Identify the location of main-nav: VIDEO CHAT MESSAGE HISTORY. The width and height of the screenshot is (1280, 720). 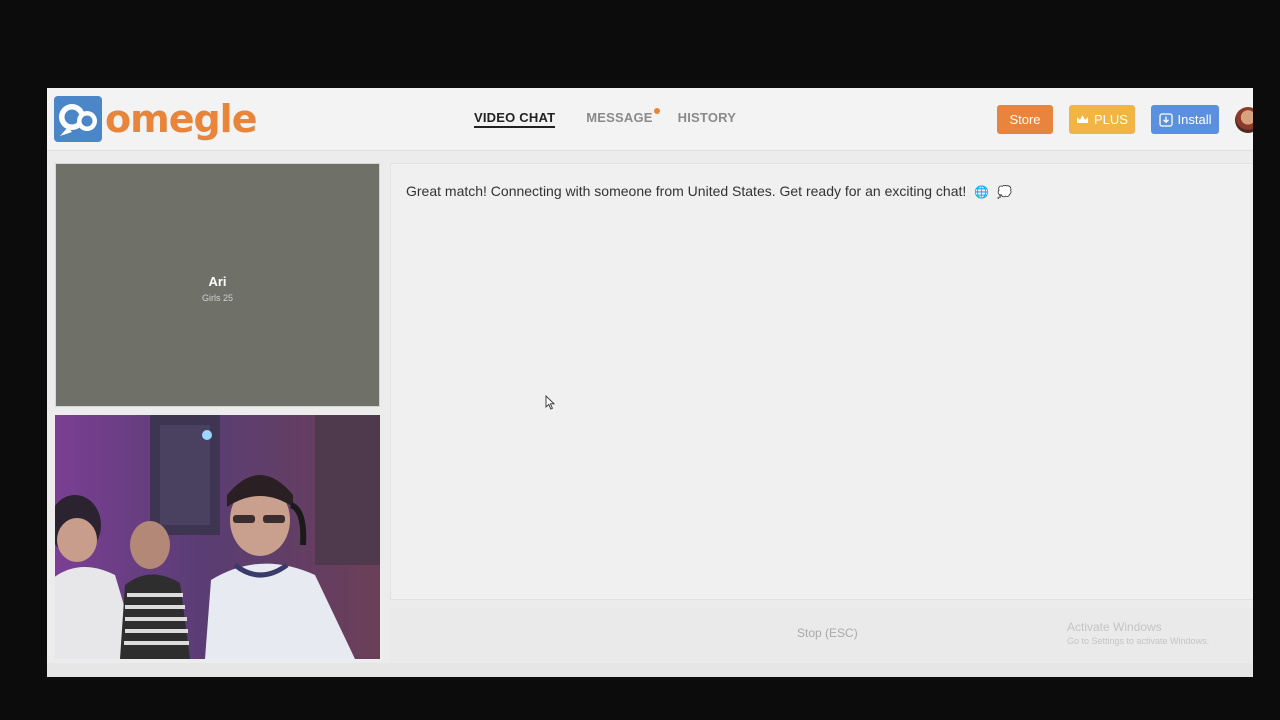
(605, 118).